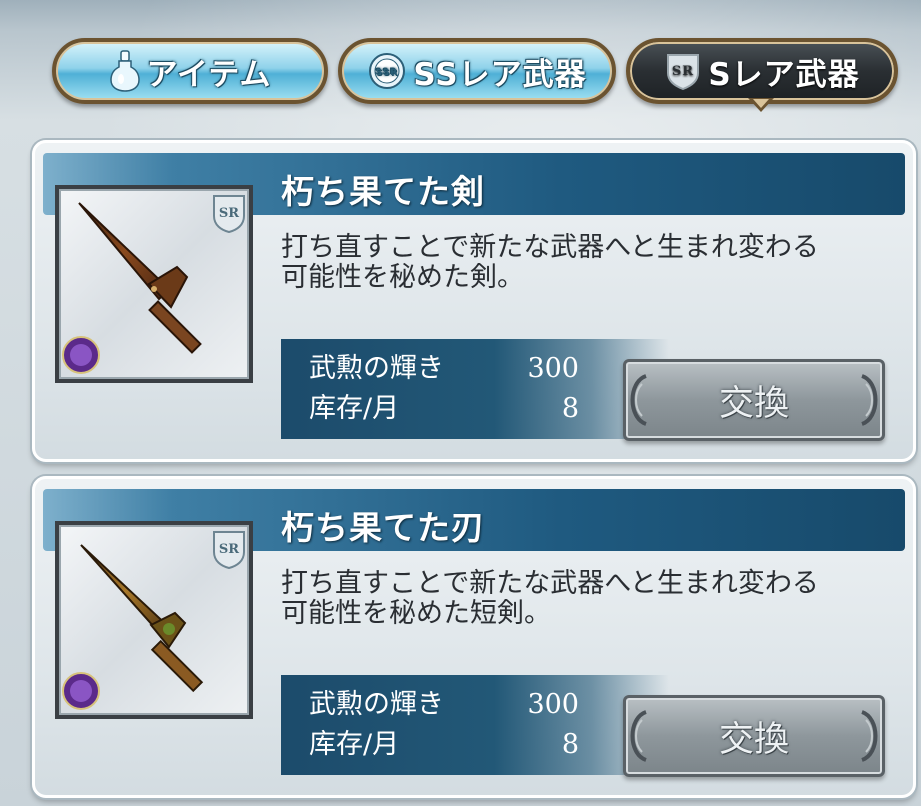 The height and width of the screenshot is (806, 921). What do you see at coordinates (383, 191) in the screenshot?
I see `item-name: 朽ち果てた剣` at bounding box center [383, 191].